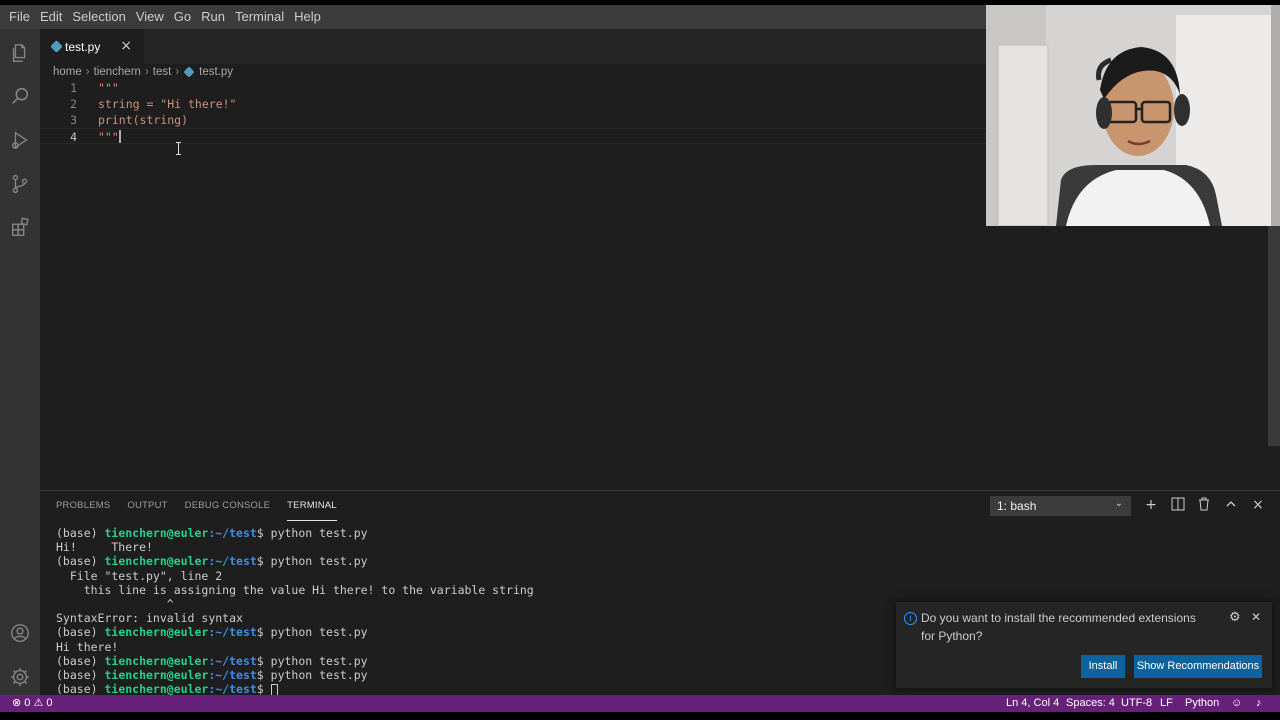 This screenshot has width=1280, height=720. Describe the element at coordinates (83, 506) in the screenshot. I see `tab-problems: PROBLEMS` at that location.